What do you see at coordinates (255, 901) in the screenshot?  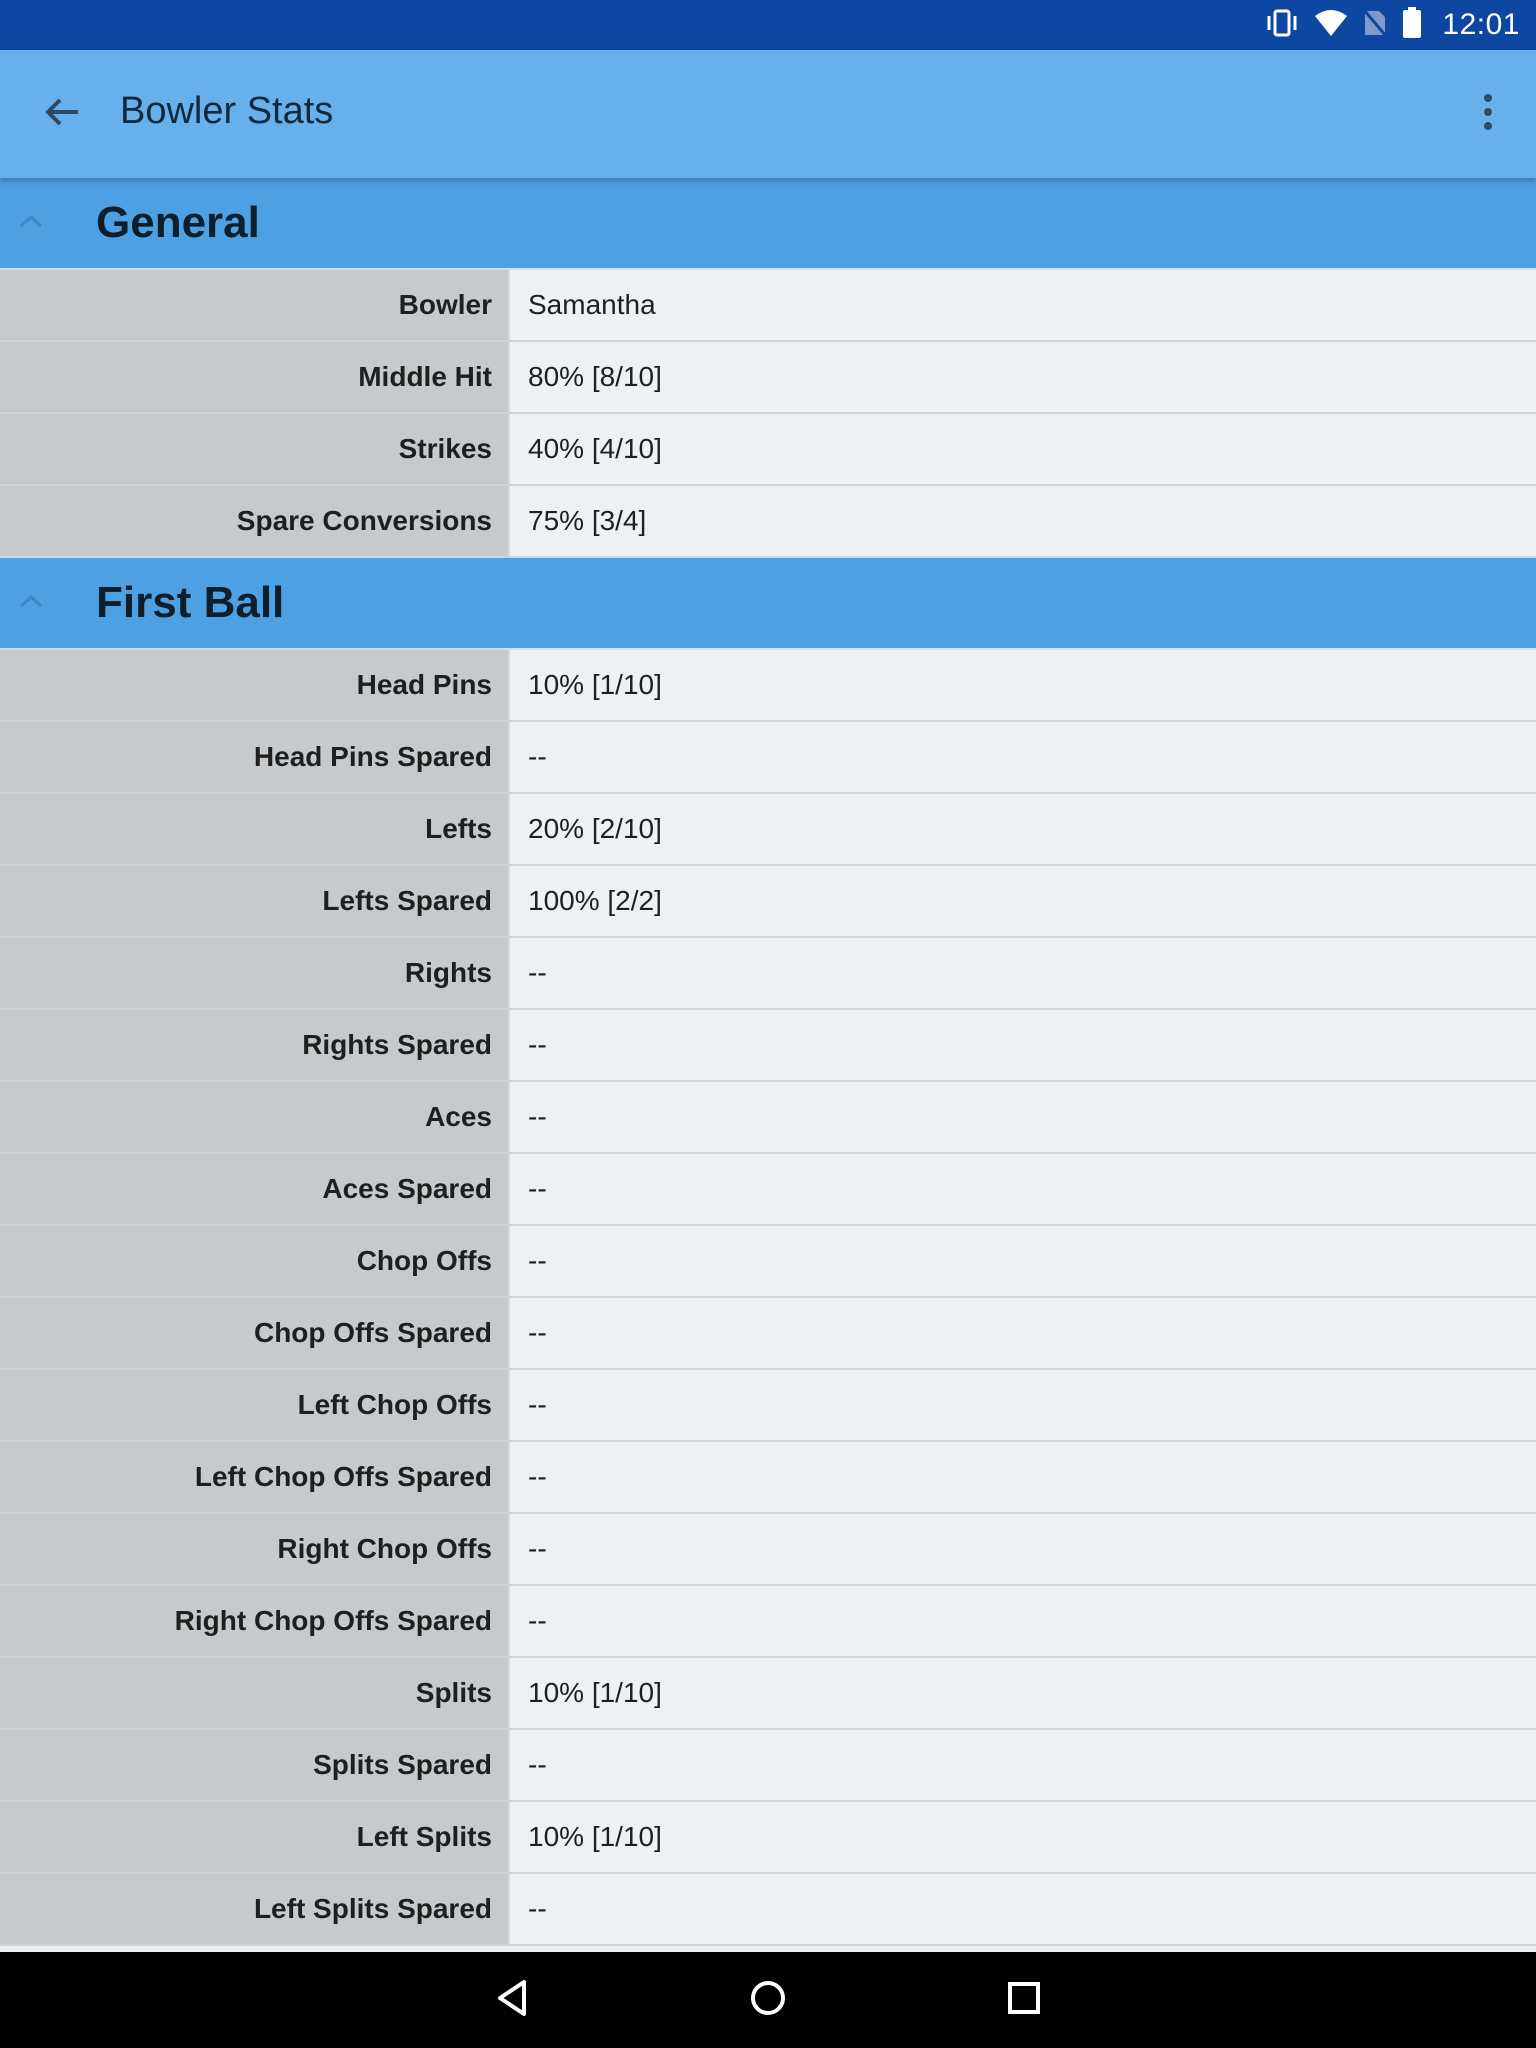 I see `stat-label: Lefts Spared` at bounding box center [255, 901].